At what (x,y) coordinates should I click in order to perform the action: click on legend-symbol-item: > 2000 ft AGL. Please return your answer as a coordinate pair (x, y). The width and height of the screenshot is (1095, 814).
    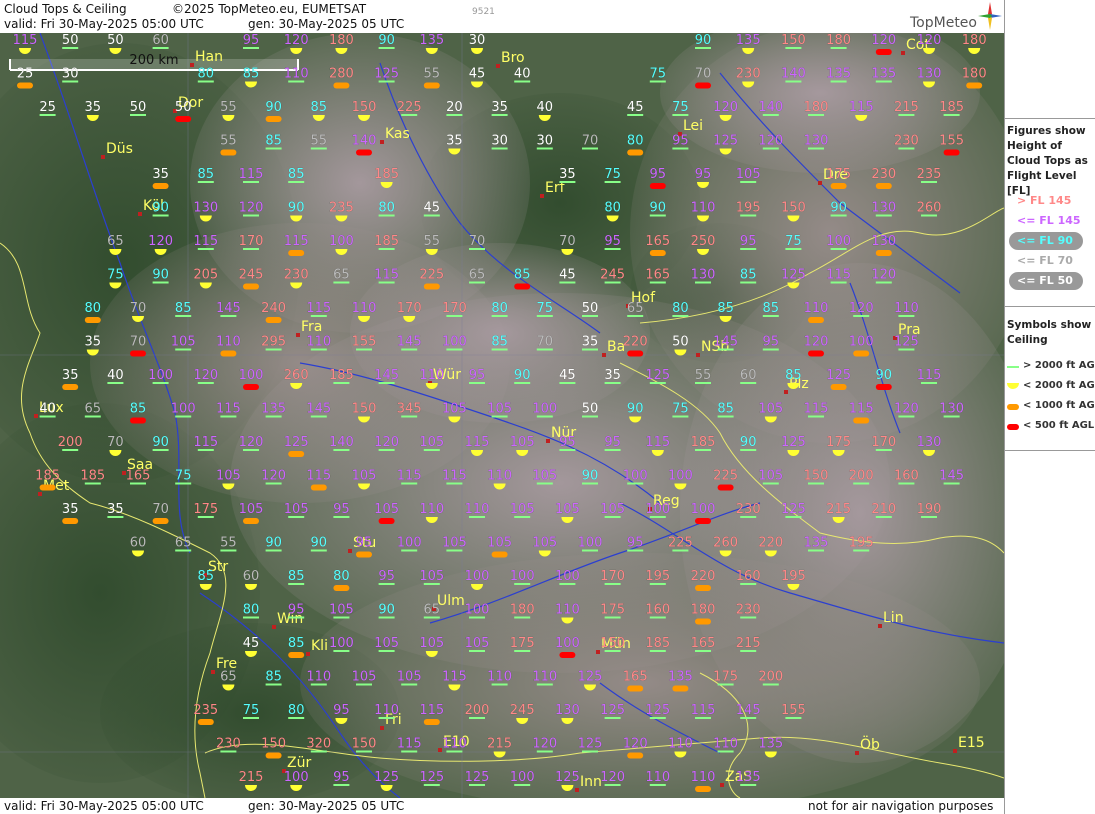
    Looking at the image, I should click on (1059, 365).